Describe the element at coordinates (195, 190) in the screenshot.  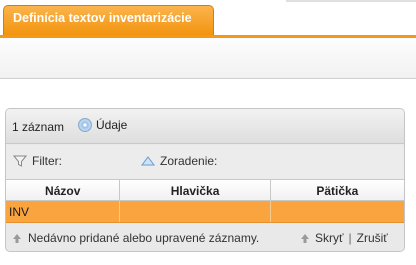
I see `column-header-header: Hlavička` at that location.